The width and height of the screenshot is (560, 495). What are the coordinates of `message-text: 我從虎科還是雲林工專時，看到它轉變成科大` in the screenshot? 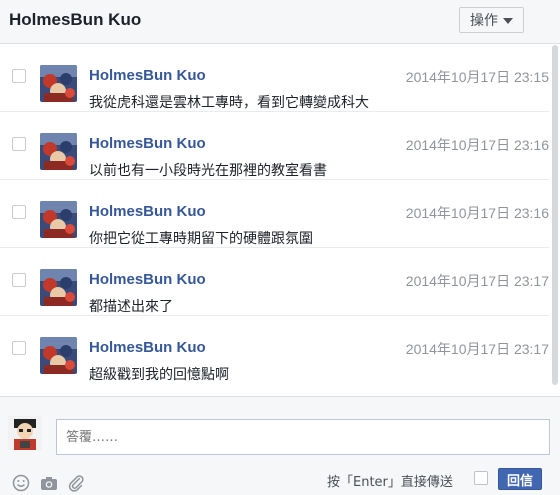 It's located at (229, 103).